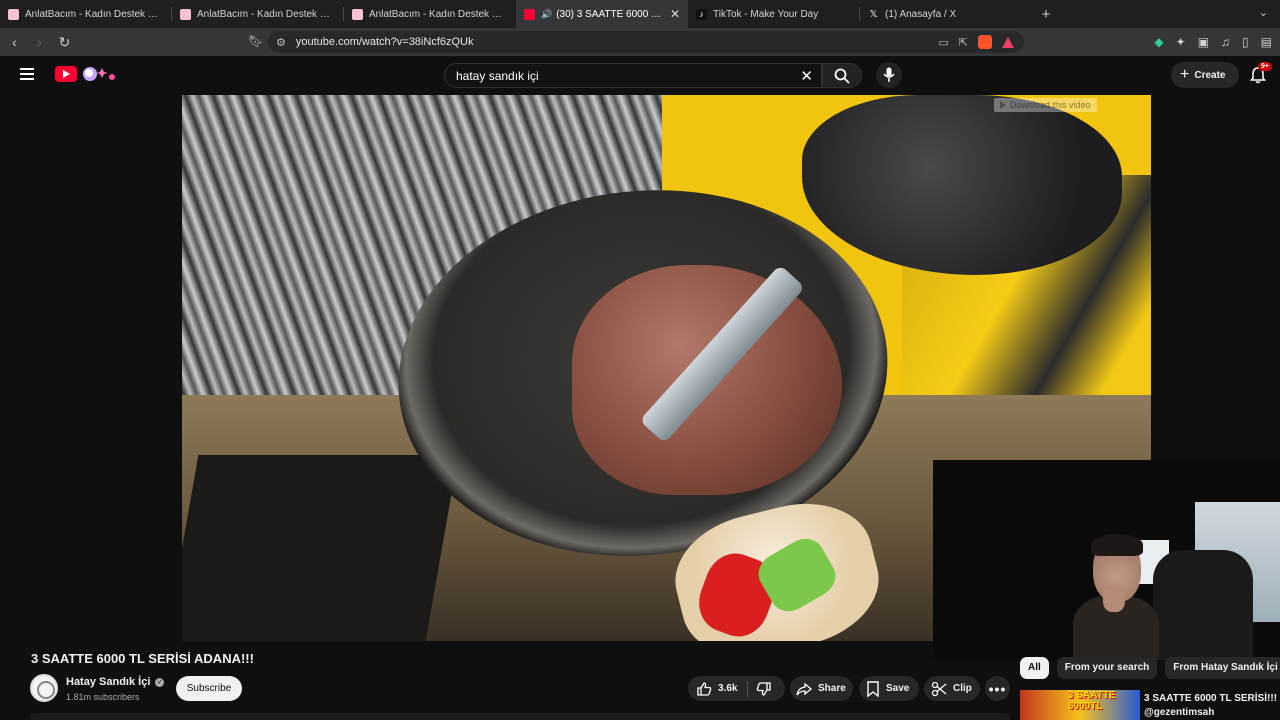 This screenshot has height=720, width=1280. Describe the element at coordinates (520, 716) in the screenshot. I see `comments-section-edge` at that location.